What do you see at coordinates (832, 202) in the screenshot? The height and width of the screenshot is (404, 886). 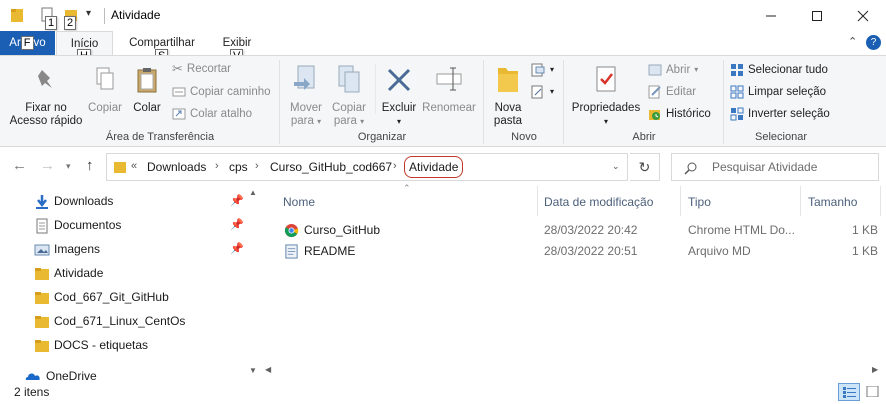 I see `column-header-size: Tamanho` at bounding box center [832, 202].